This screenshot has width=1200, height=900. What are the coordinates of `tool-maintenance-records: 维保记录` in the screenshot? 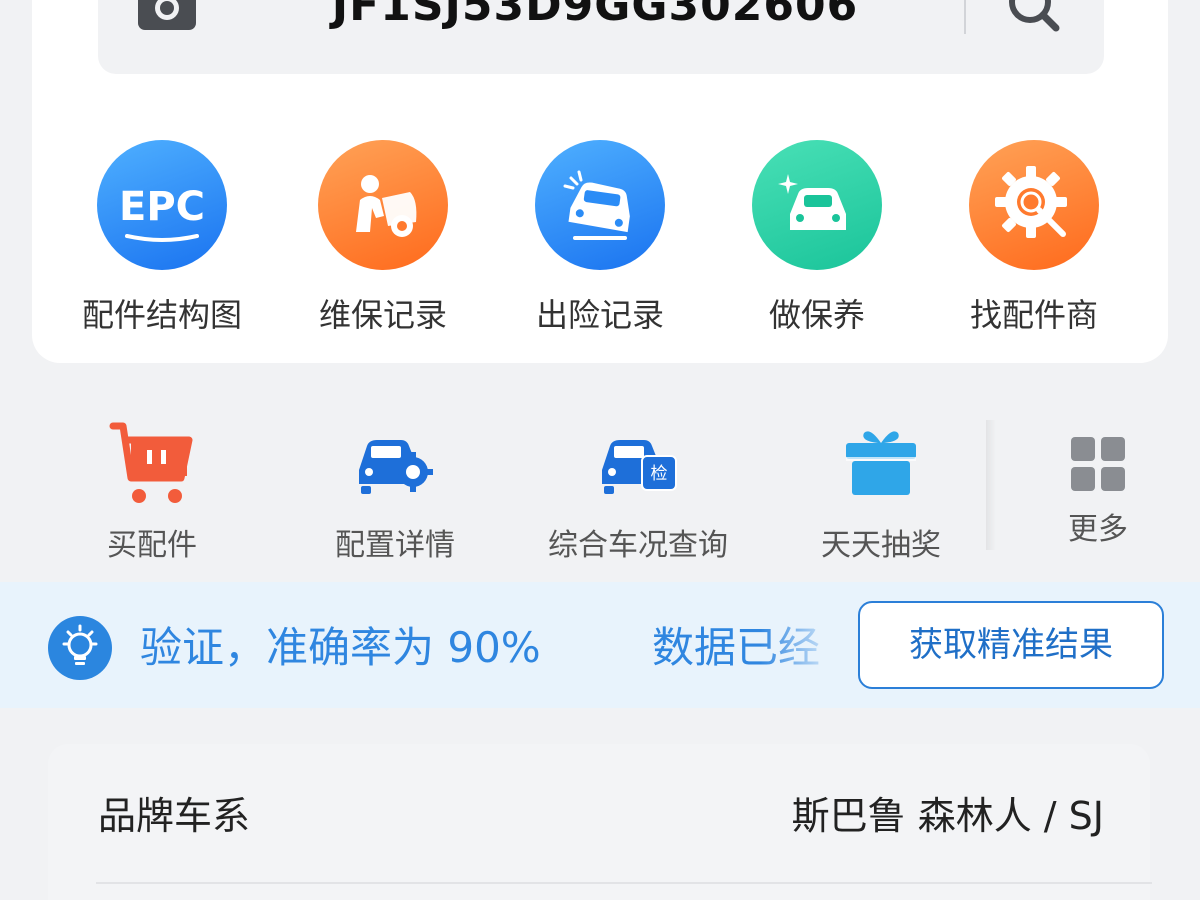 It's located at (383, 240).